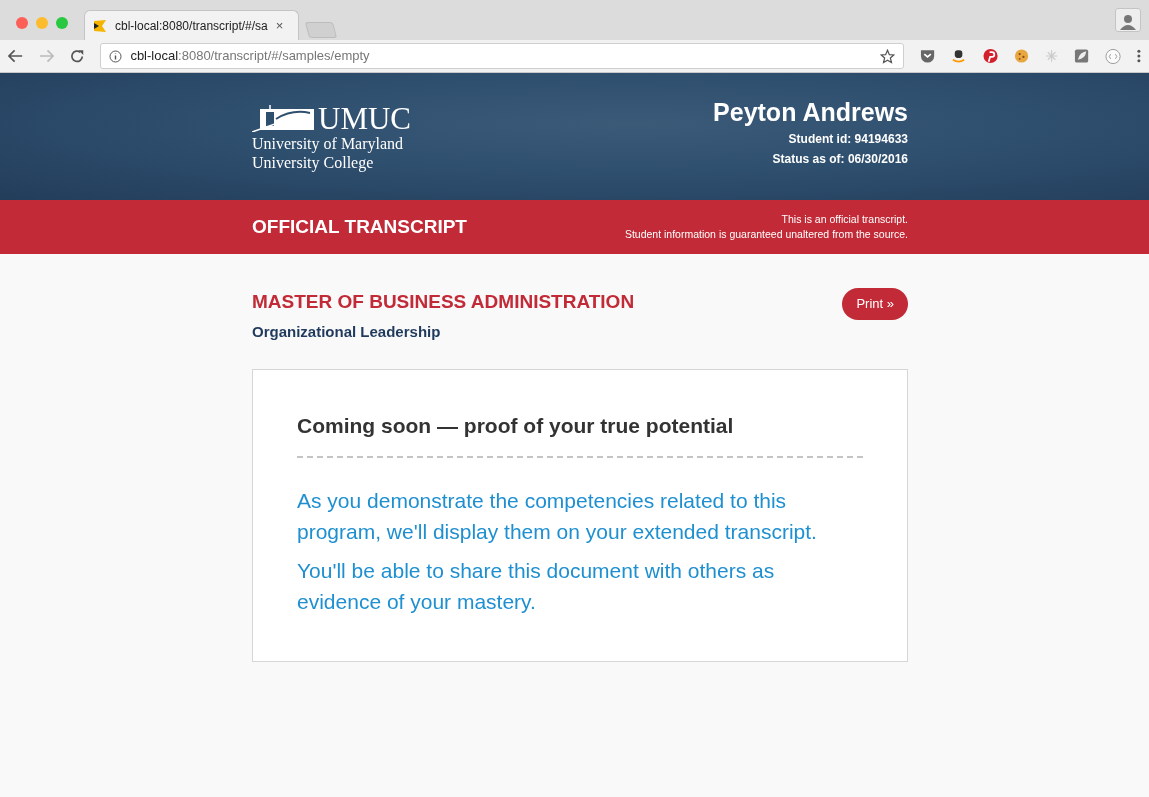  Describe the element at coordinates (16, 56) in the screenshot. I see `back-icon` at that location.